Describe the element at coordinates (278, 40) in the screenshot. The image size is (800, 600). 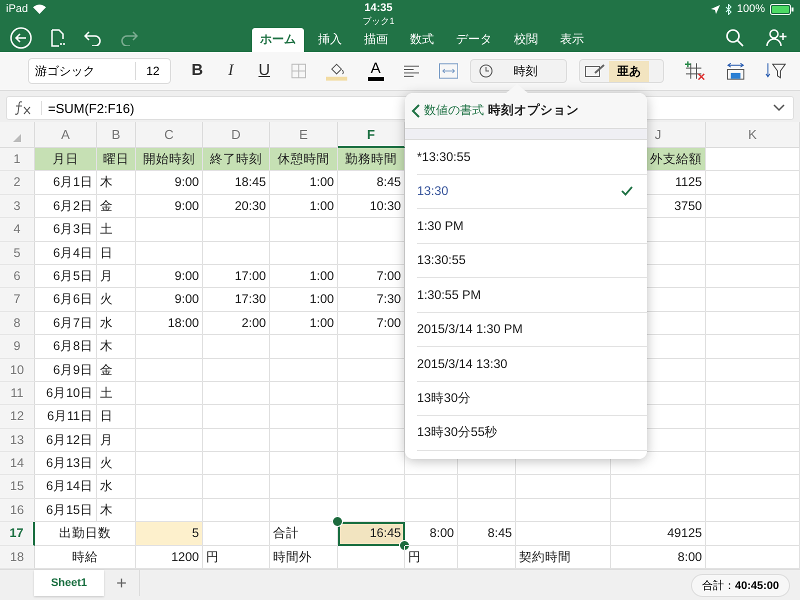
I see `ribbon-tab: ホーム` at that location.